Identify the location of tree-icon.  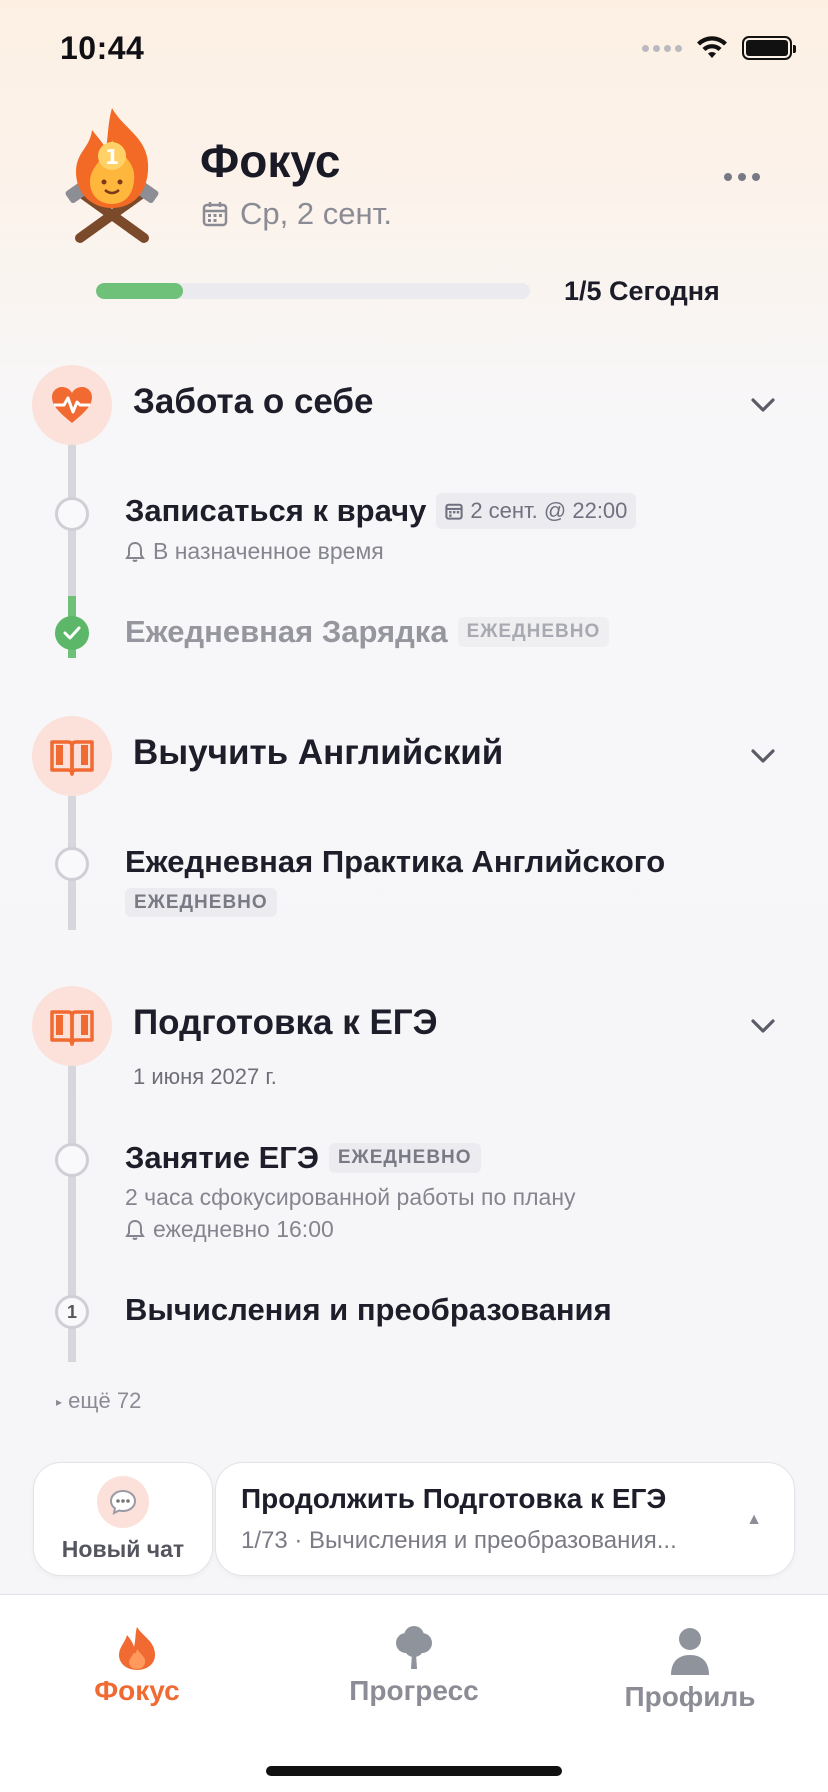
(414, 1647).